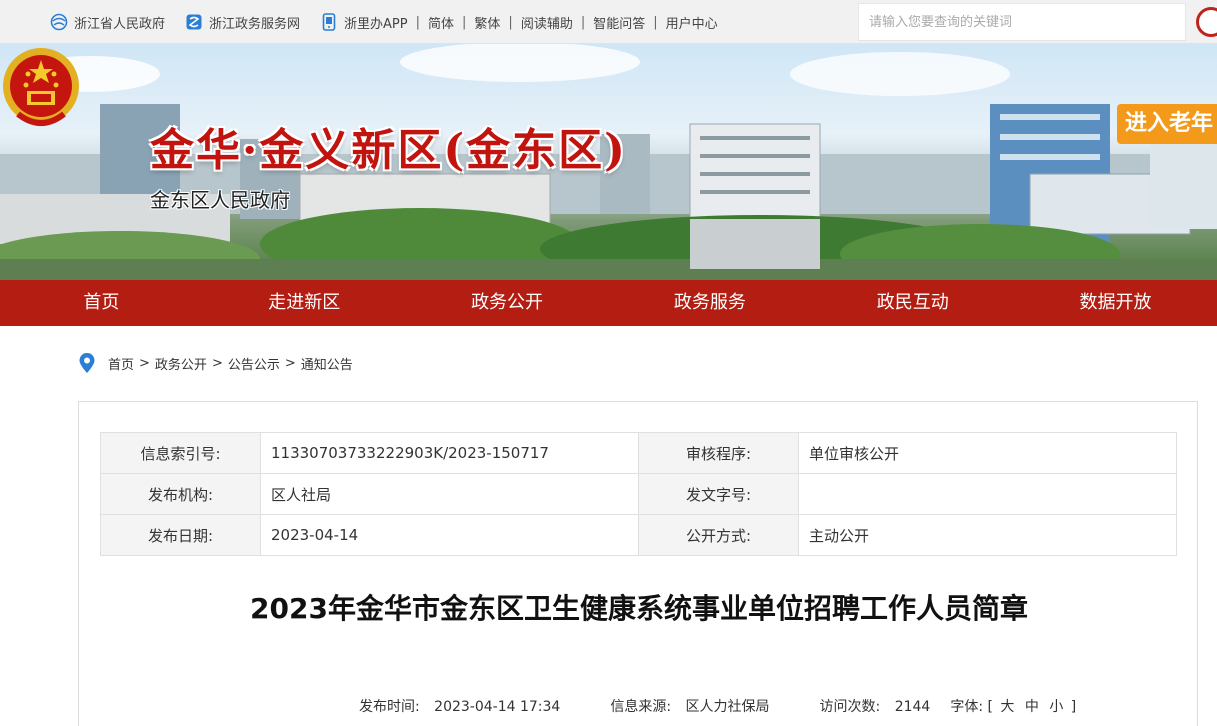 The width and height of the screenshot is (1217, 726). Describe the element at coordinates (718, 453) in the screenshot. I see `meta-review-label: 审核程序:` at that location.